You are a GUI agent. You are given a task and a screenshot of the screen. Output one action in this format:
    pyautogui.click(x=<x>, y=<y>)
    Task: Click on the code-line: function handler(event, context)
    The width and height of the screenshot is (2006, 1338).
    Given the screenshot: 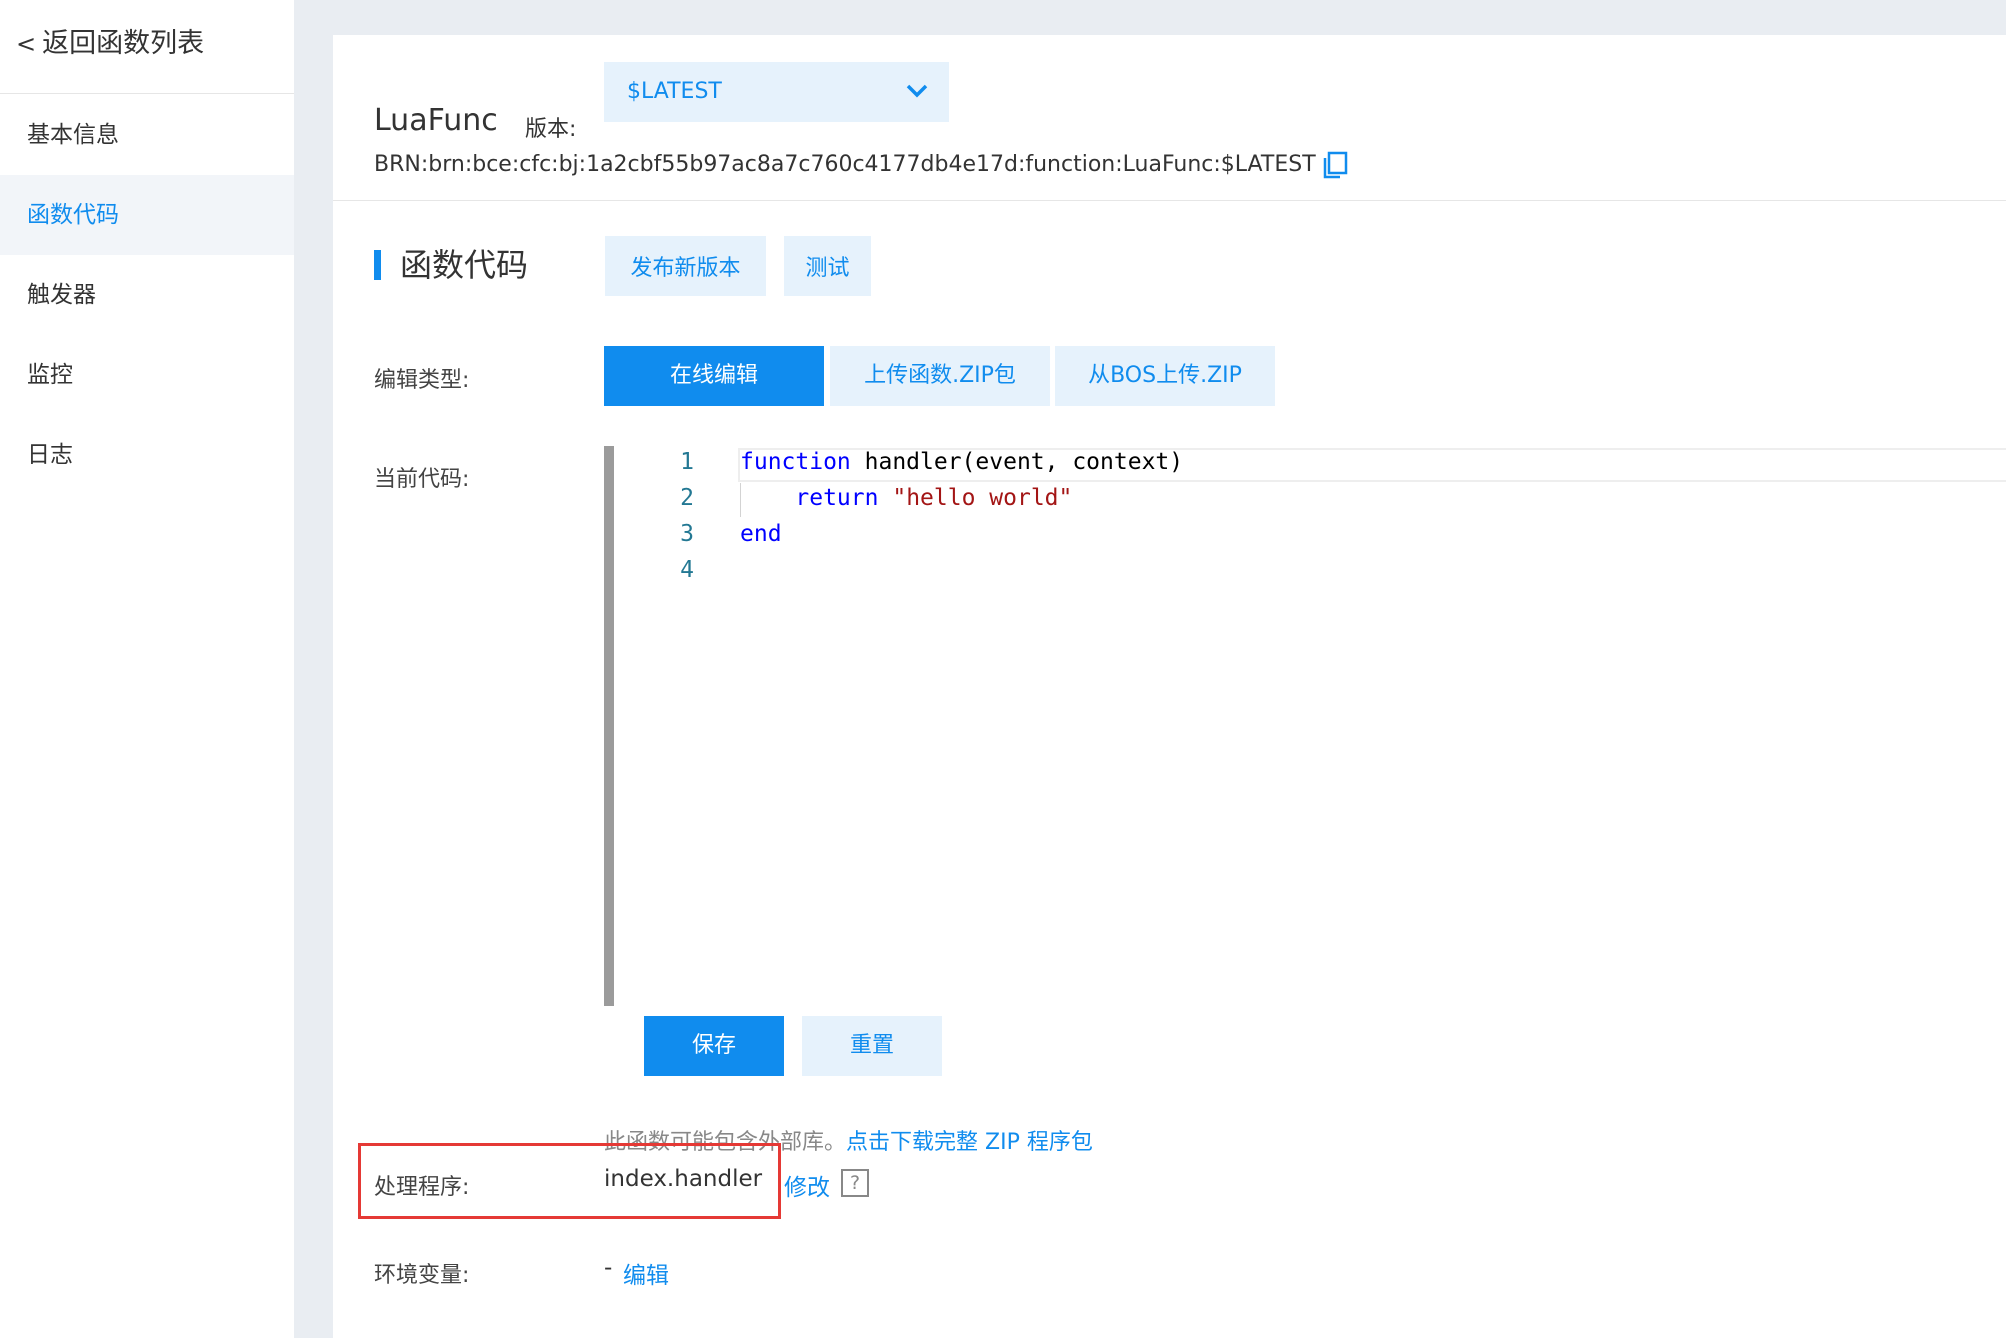 What is the action you would take?
    pyautogui.click(x=961, y=462)
    